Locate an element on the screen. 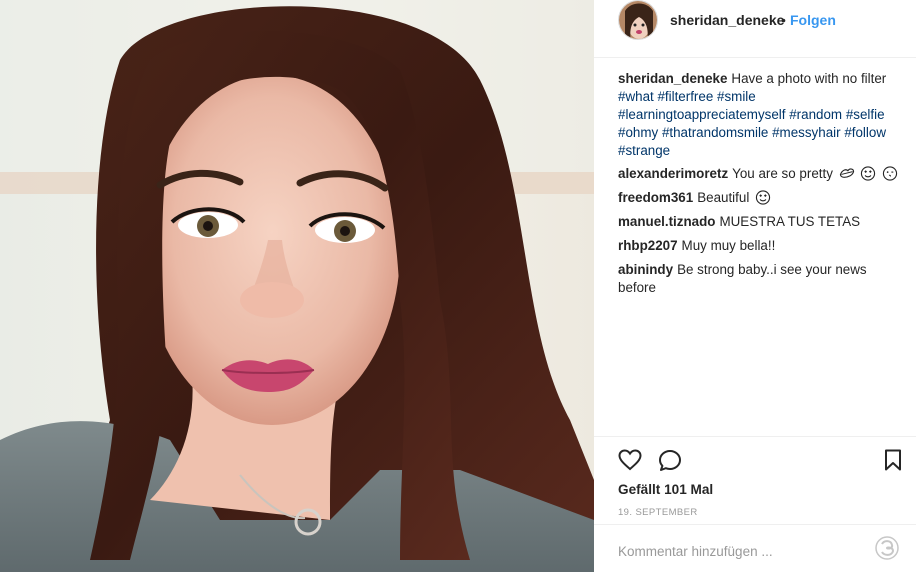 This screenshot has width=916, height=573. post-username: sheridan_deneke is located at coordinates (727, 20).